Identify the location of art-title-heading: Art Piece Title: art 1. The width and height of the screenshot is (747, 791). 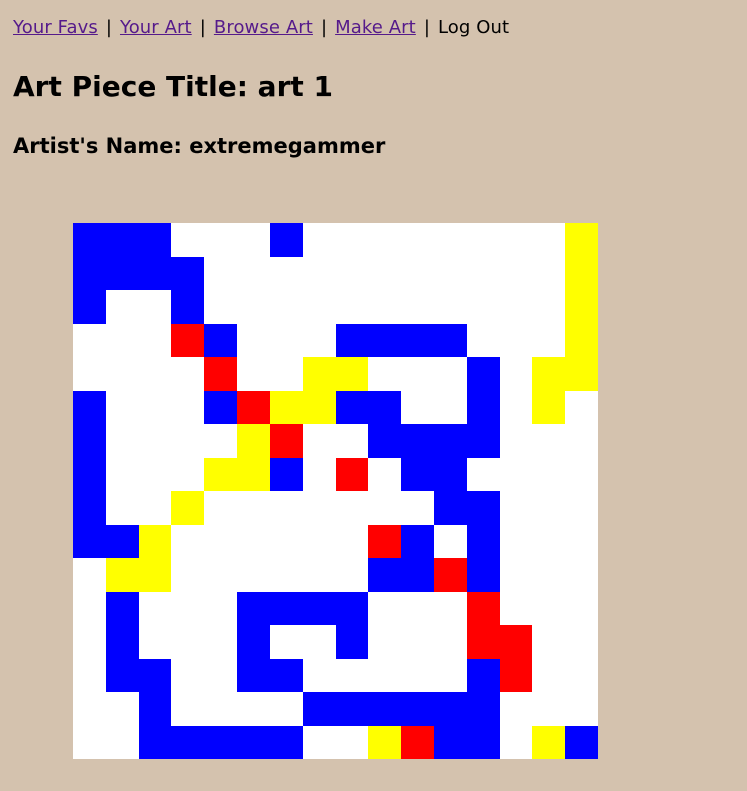
(173, 86).